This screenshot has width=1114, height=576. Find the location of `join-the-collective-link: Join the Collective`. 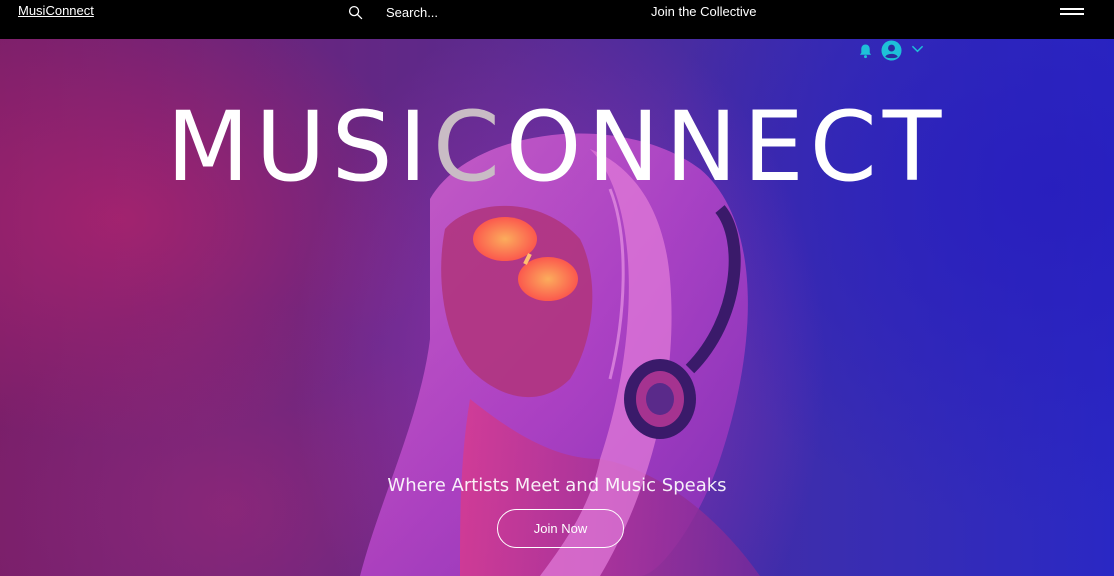

join-the-collective-link: Join the Collective is located at coordinates (704, 11).